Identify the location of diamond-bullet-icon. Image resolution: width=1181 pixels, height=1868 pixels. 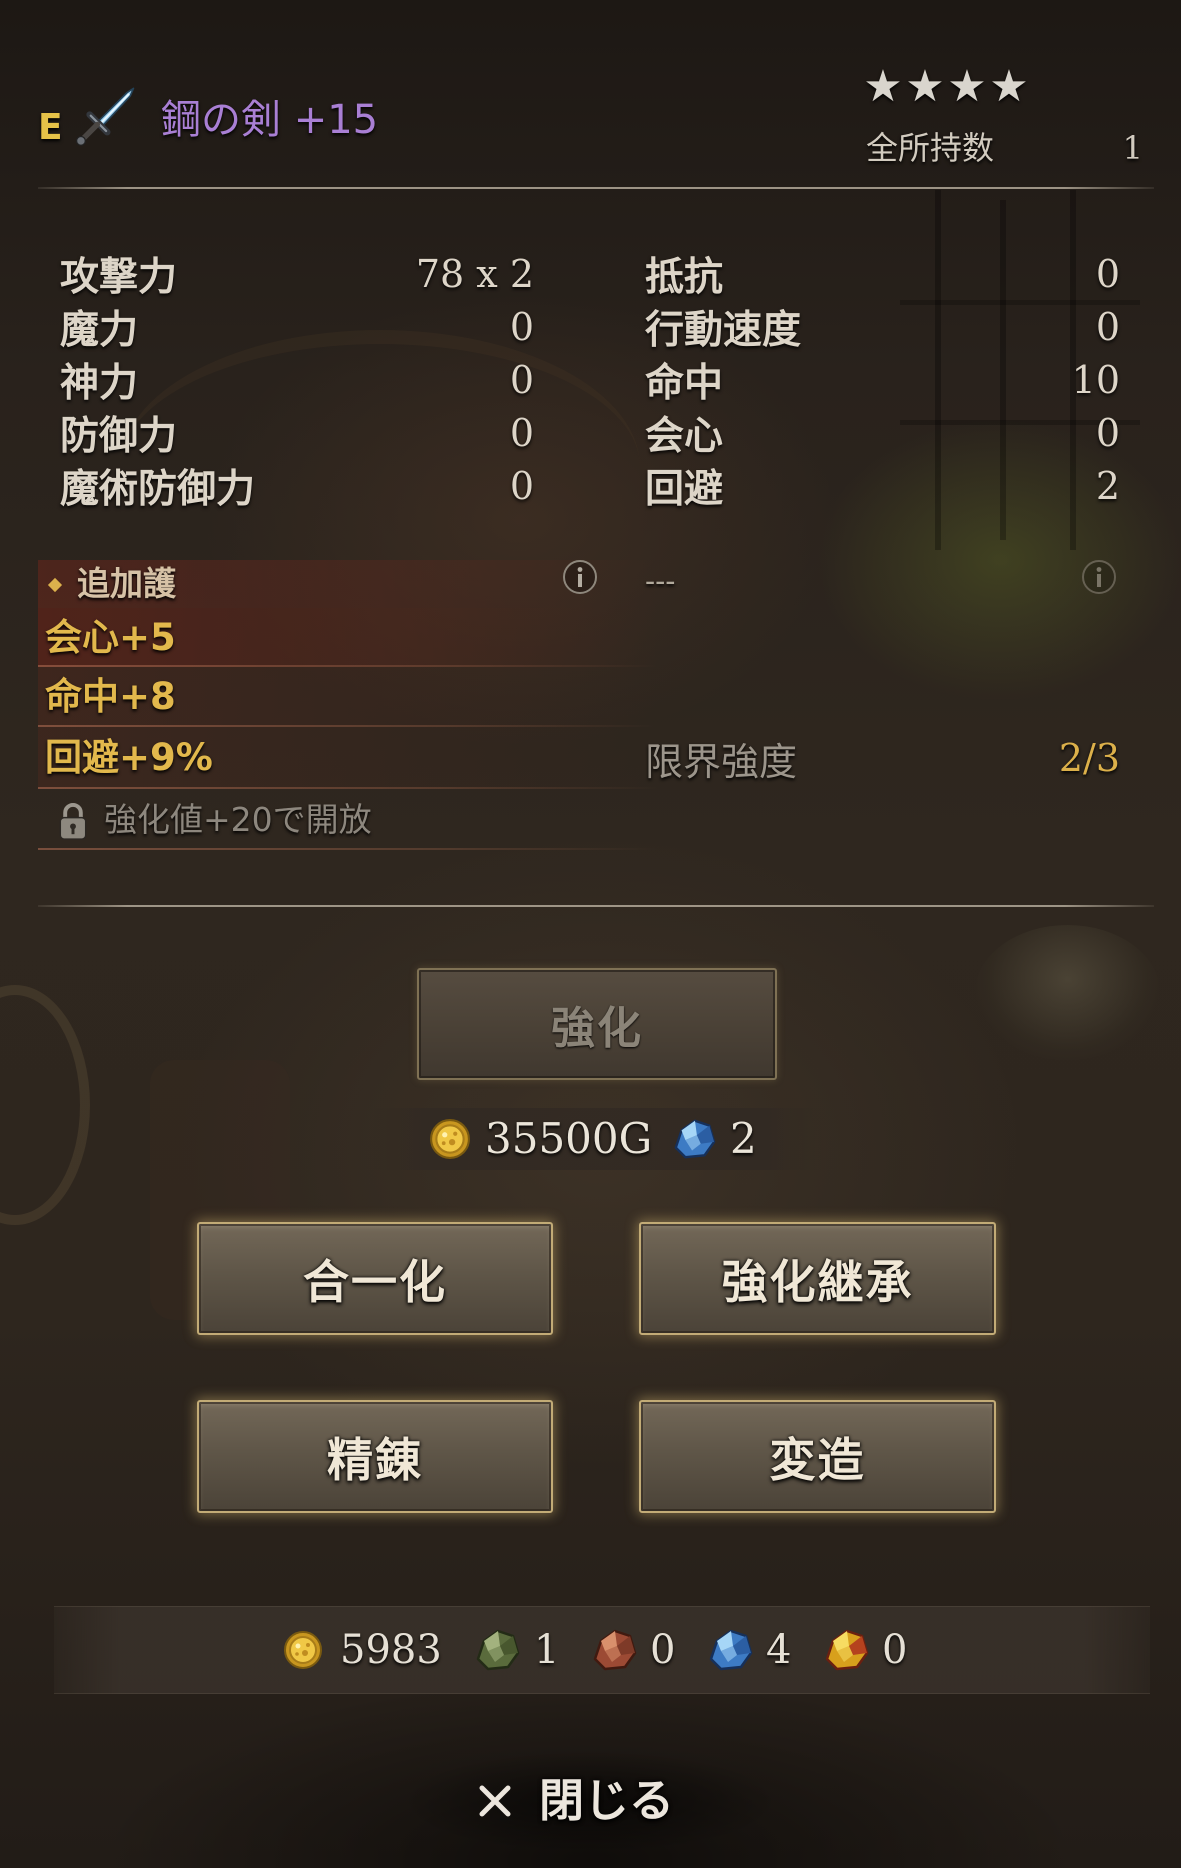
(55, 585).